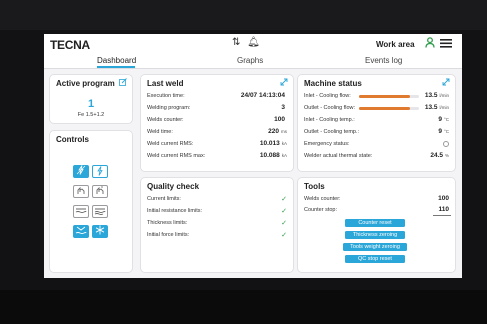  What do you see at coordinates (384, 108) in the screenshot?
I see `outlet-flow-fill` at bounding box center [384, 108].